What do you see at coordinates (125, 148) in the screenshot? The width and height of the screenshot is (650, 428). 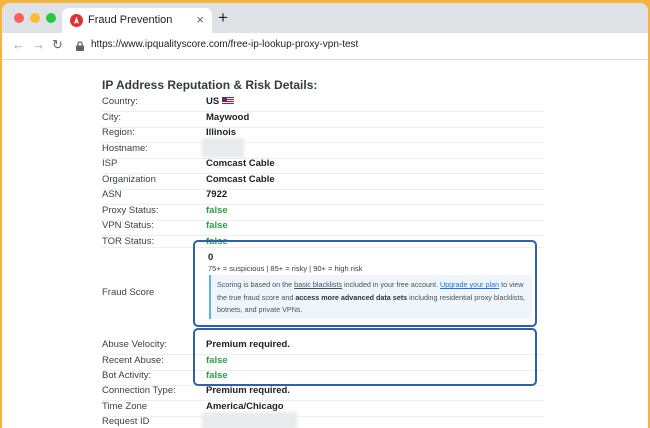 I see `row-label: Hostname:` at bounding box center [125, 148].